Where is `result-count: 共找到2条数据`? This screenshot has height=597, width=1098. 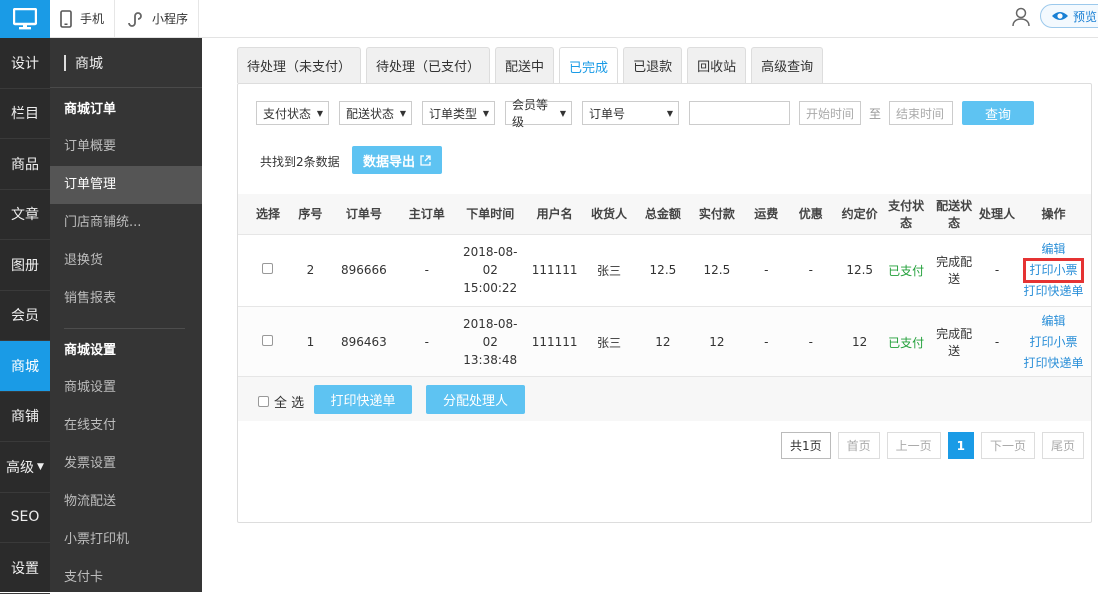 result-count: 共找到2条数据 is located at coordinates (300, 161).